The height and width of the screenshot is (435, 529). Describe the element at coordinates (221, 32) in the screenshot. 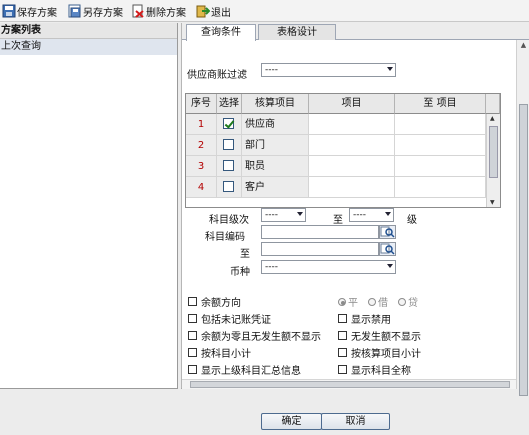

I see `tab-query-conditions: 查询条件` at that location.